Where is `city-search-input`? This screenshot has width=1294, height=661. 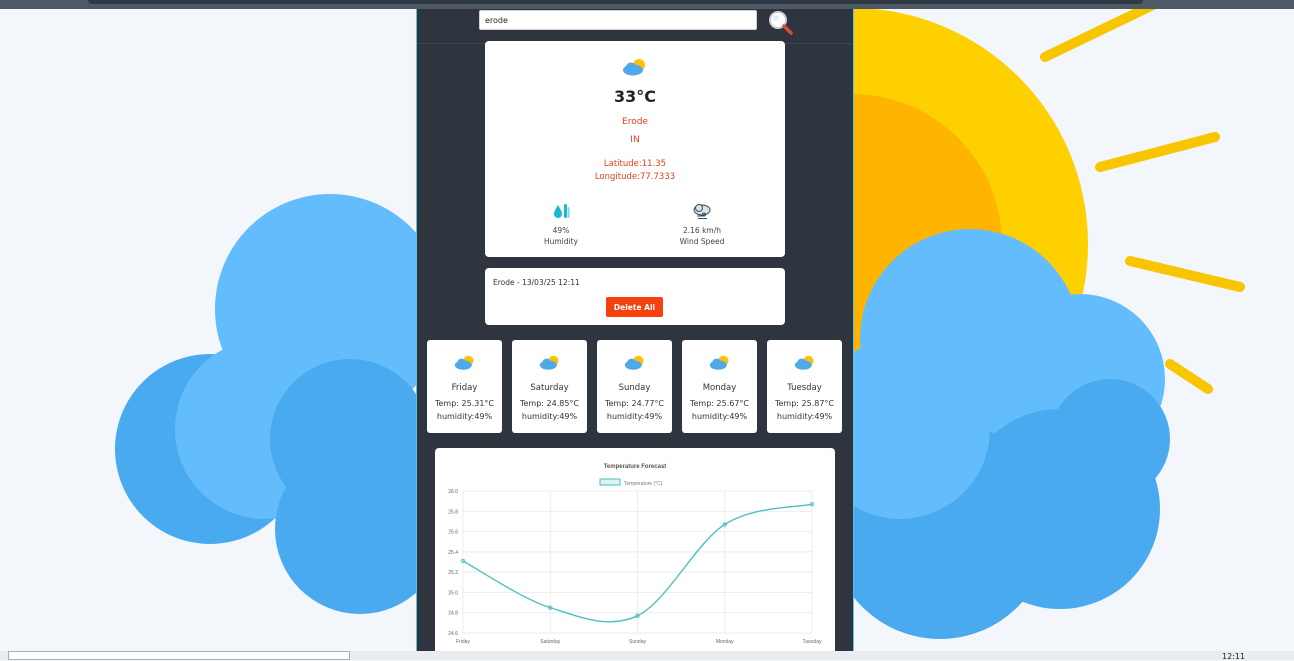
city-search-input is located at coordinates (618, 20).